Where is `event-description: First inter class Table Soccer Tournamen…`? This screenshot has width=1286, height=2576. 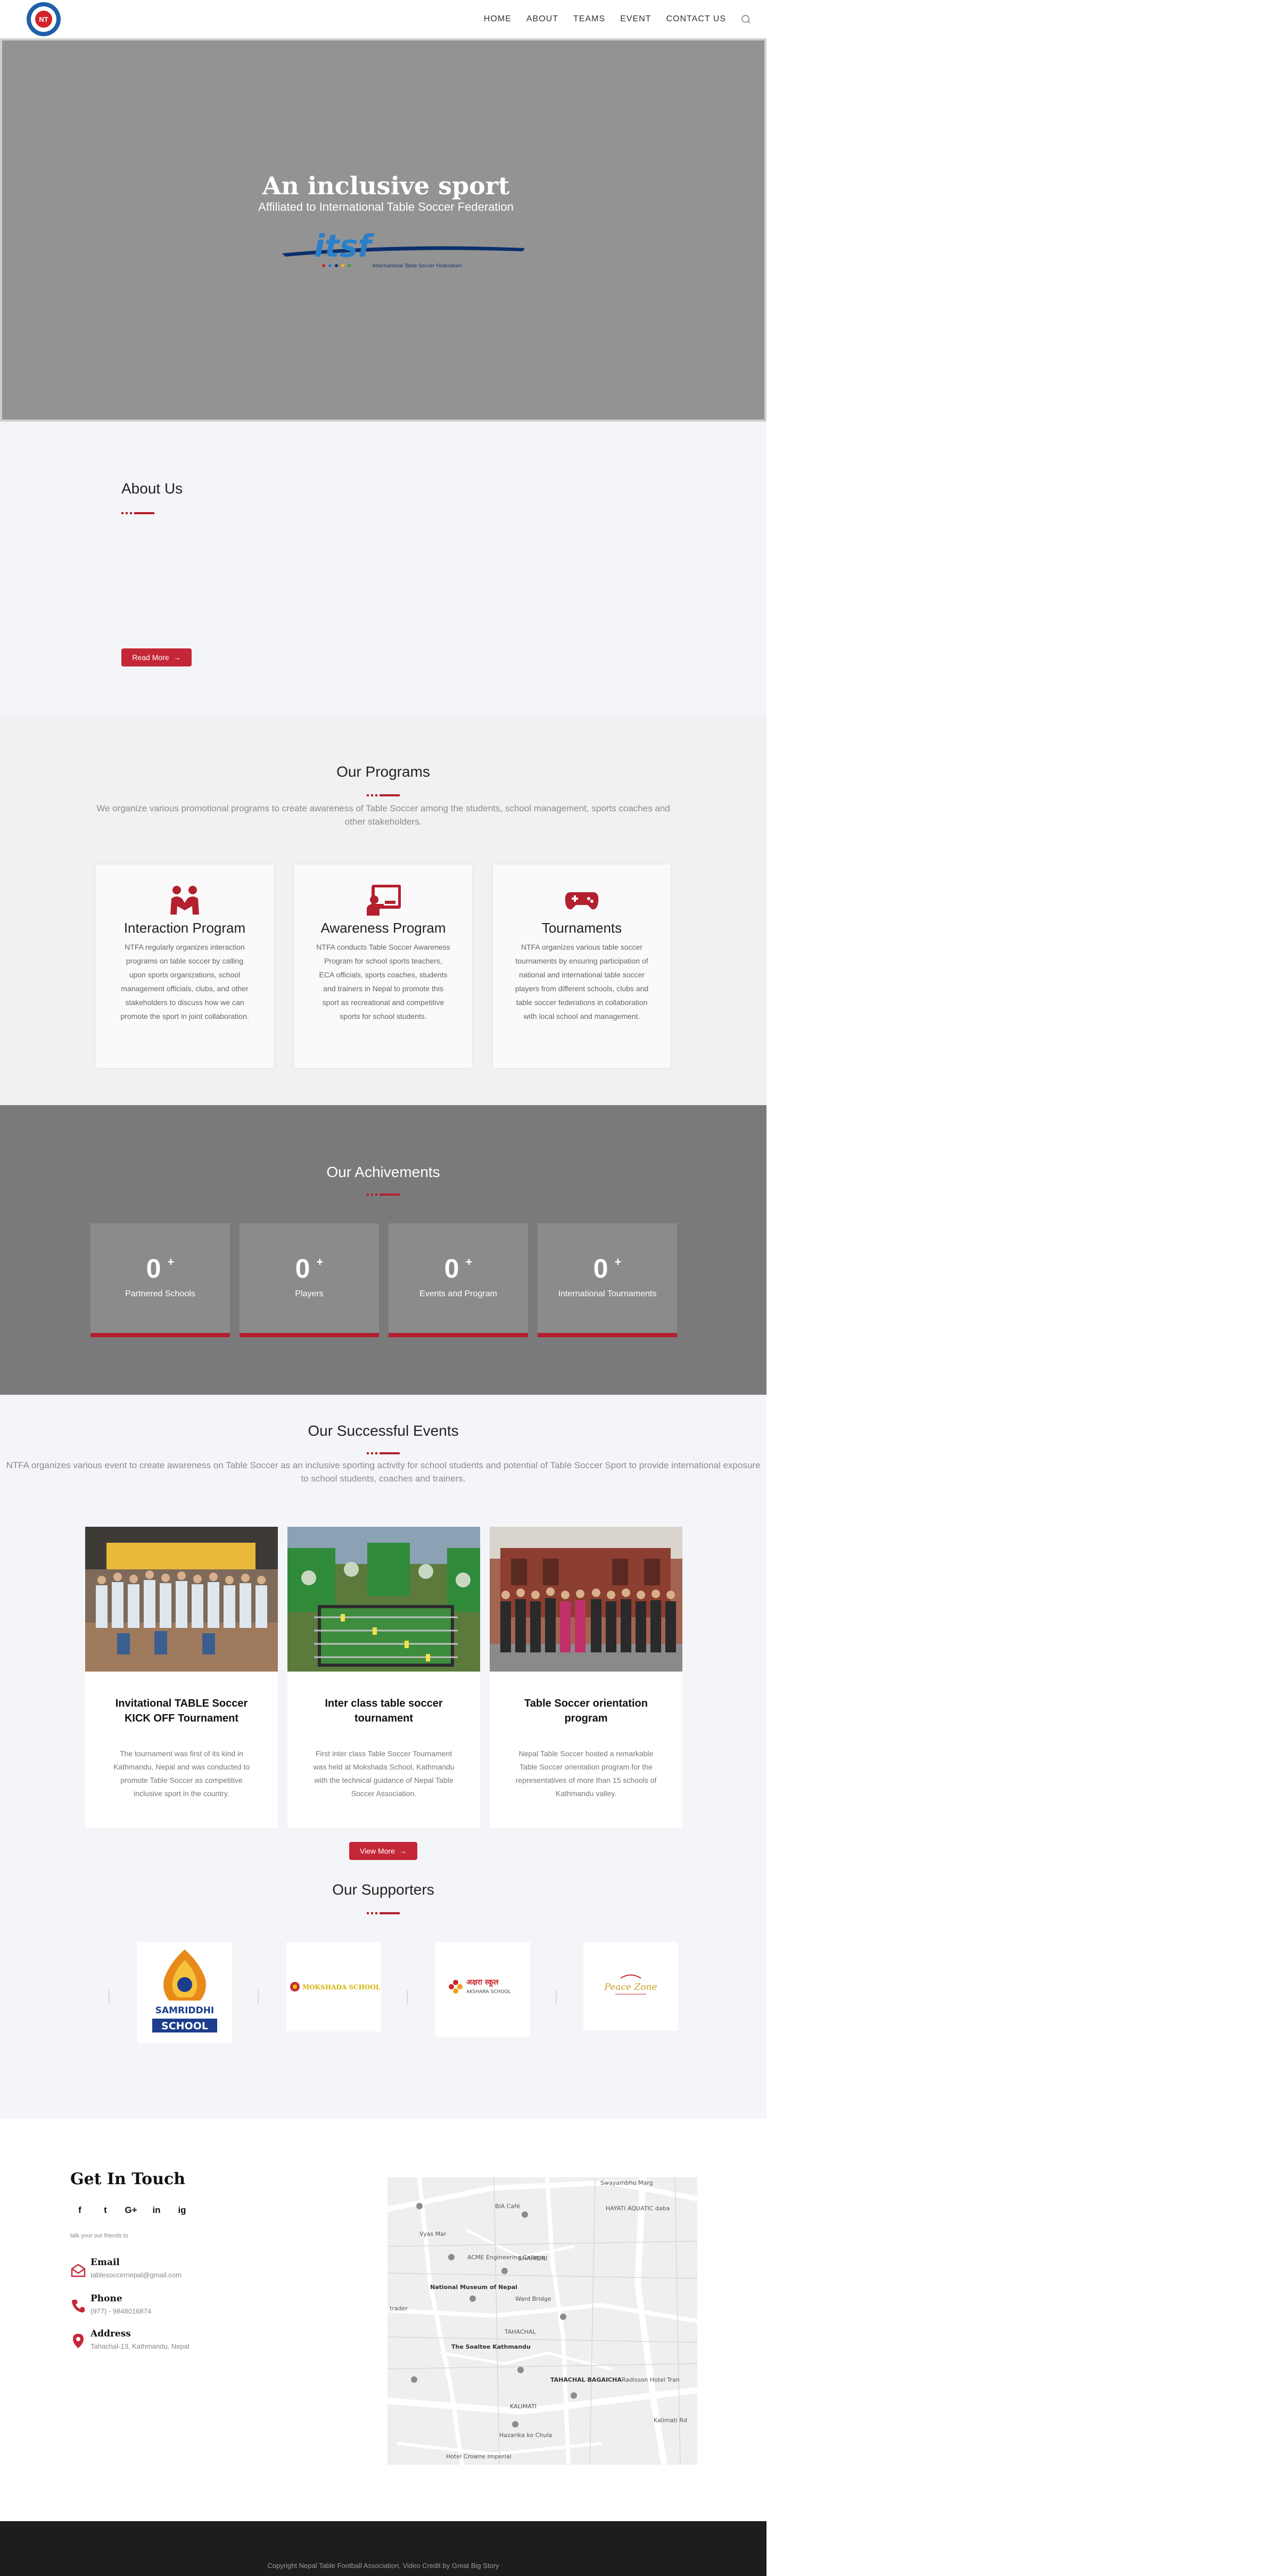 event-description: First inter class Table Soccer Tournamen… is located at coordinates (384, 1773).